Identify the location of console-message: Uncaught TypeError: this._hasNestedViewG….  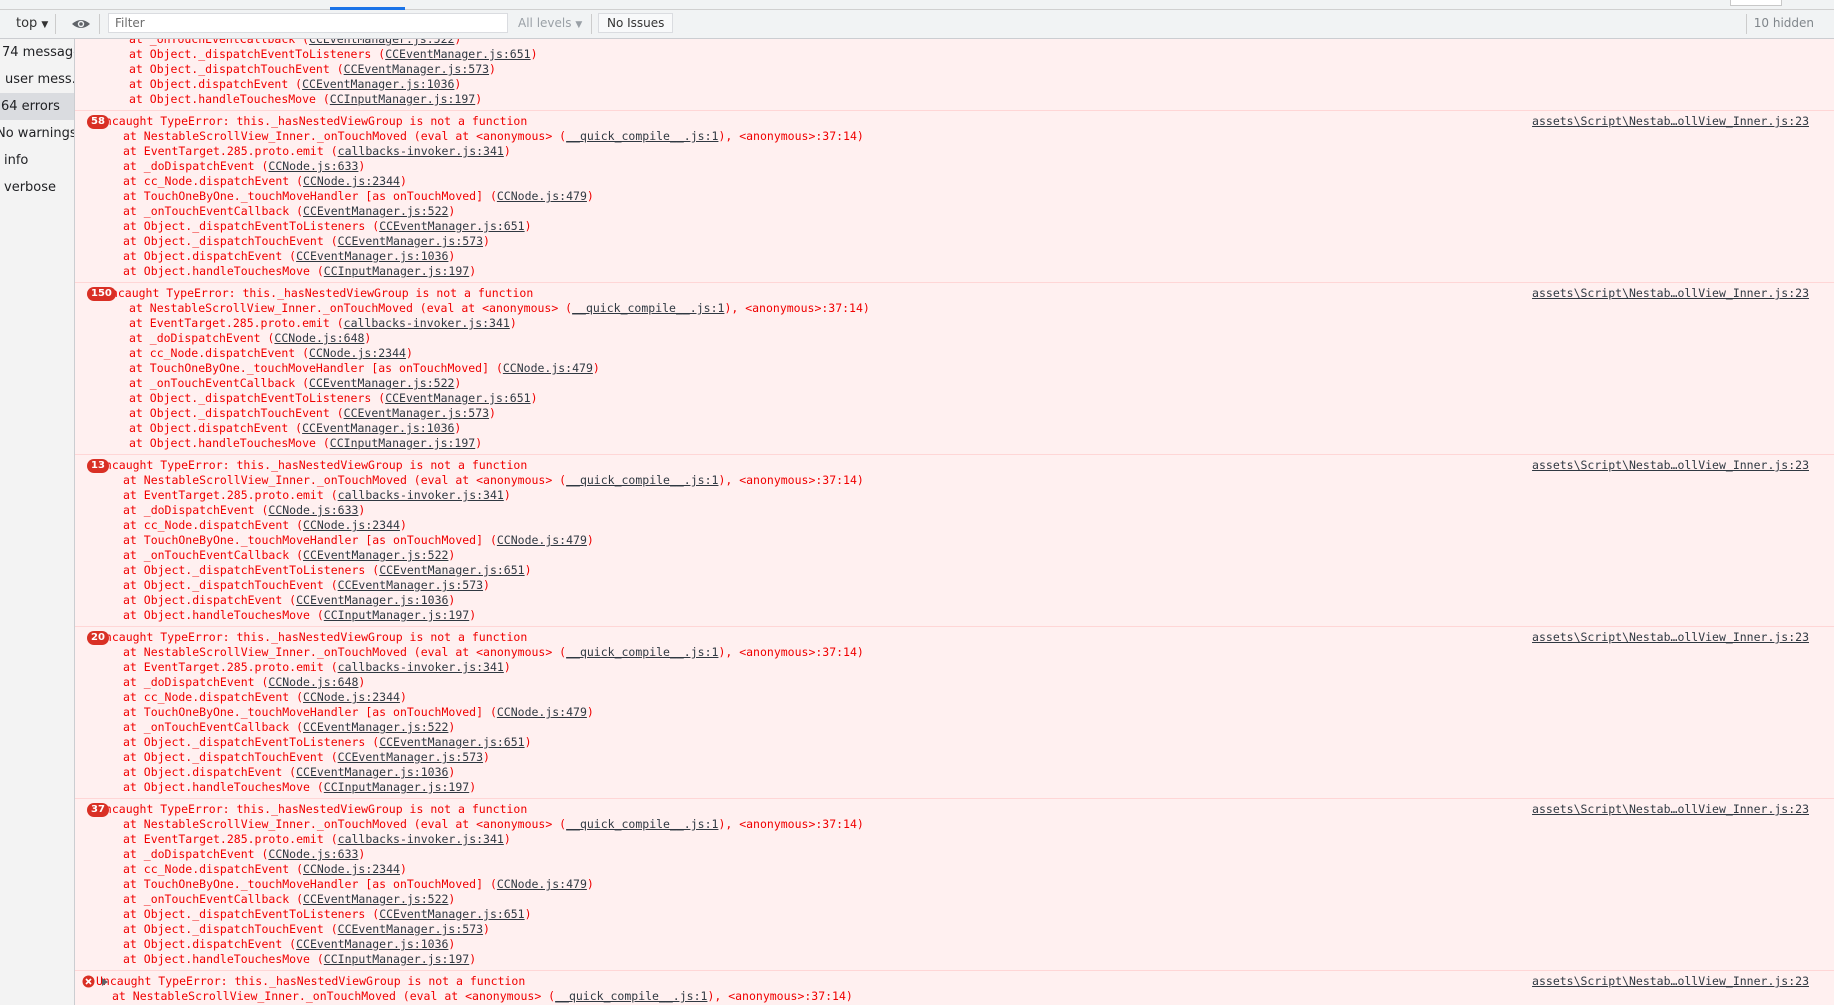
(954, 988).